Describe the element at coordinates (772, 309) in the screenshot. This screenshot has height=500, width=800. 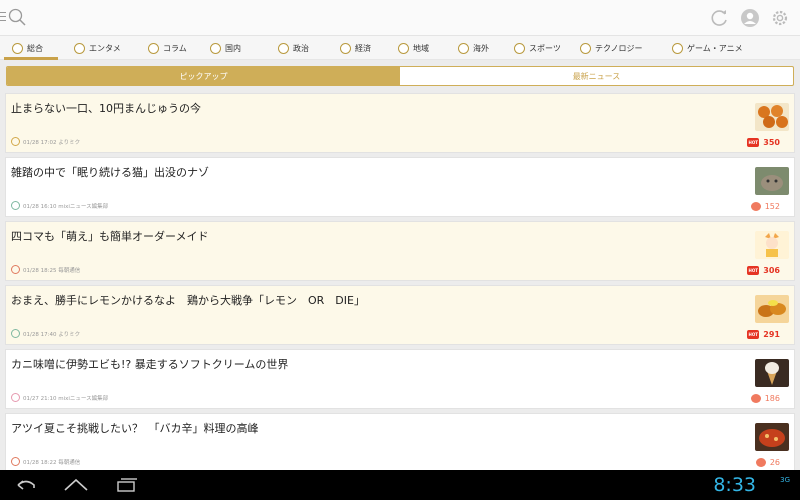
I see `fried-chicken-thumbnail` at that location.